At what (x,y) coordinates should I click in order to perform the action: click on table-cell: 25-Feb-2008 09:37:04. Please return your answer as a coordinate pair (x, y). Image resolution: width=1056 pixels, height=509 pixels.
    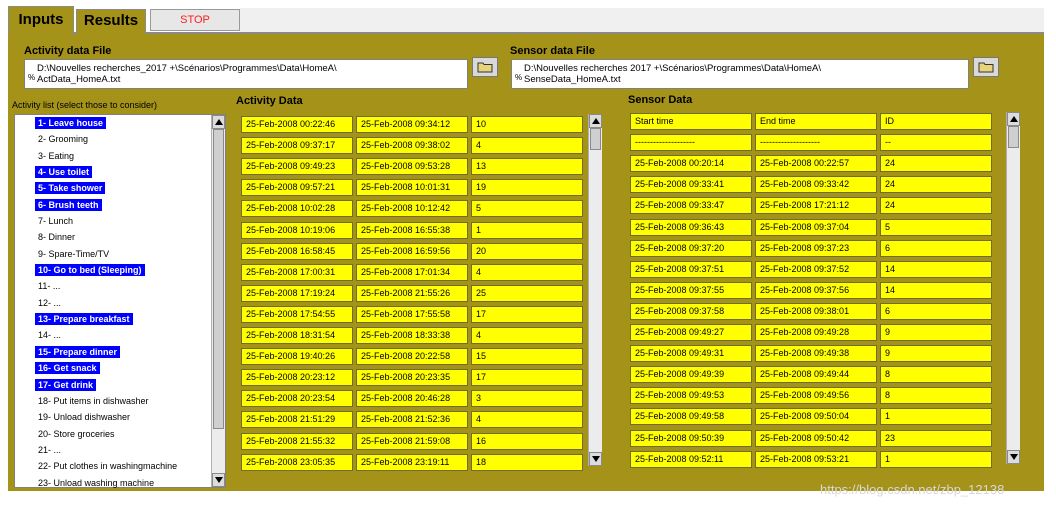
    Looking at the image, I should click on (816, 227).